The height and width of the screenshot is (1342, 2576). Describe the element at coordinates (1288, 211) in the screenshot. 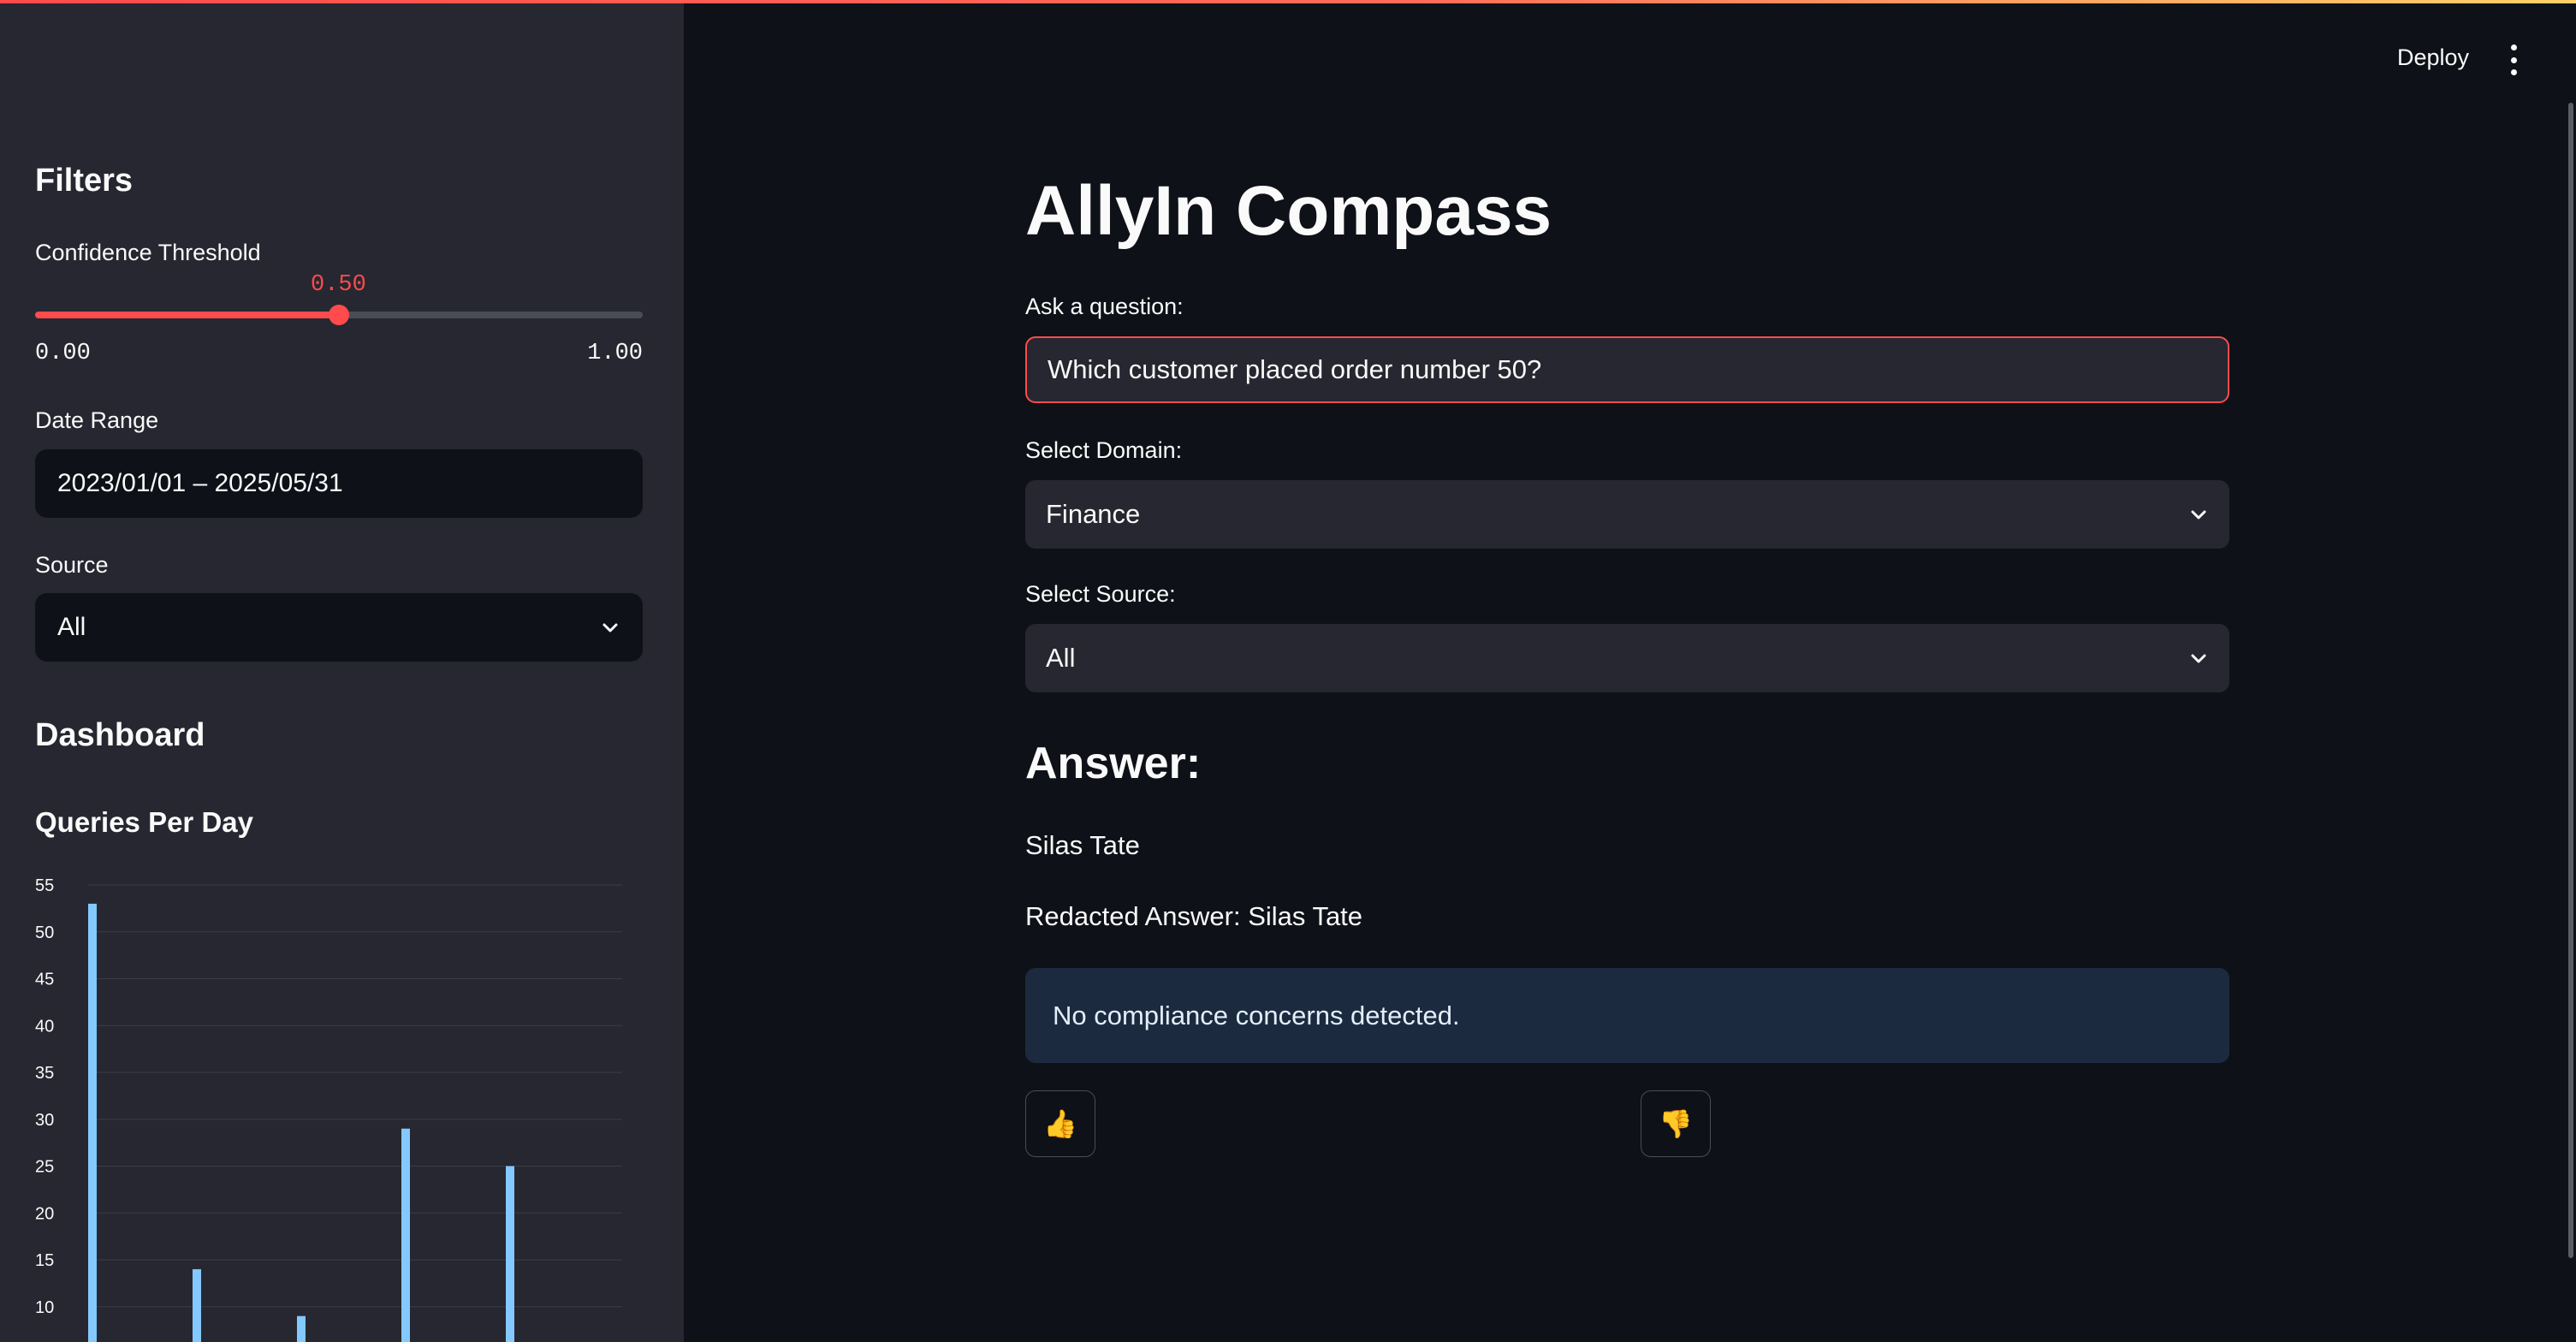

I see `page-title: AllyIn Compass` at that location.